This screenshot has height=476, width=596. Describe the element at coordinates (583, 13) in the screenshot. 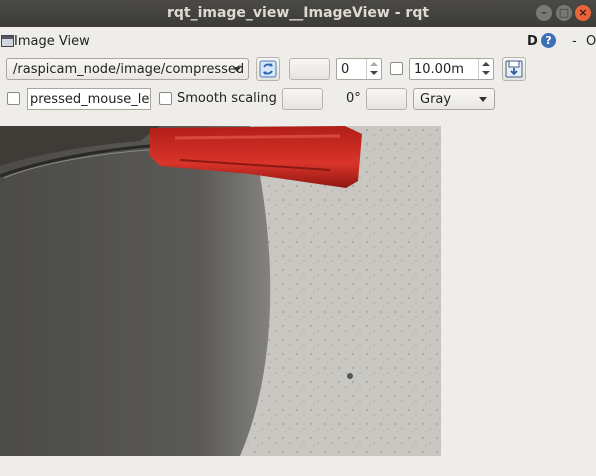

I see `close-icon: ×` at that location.